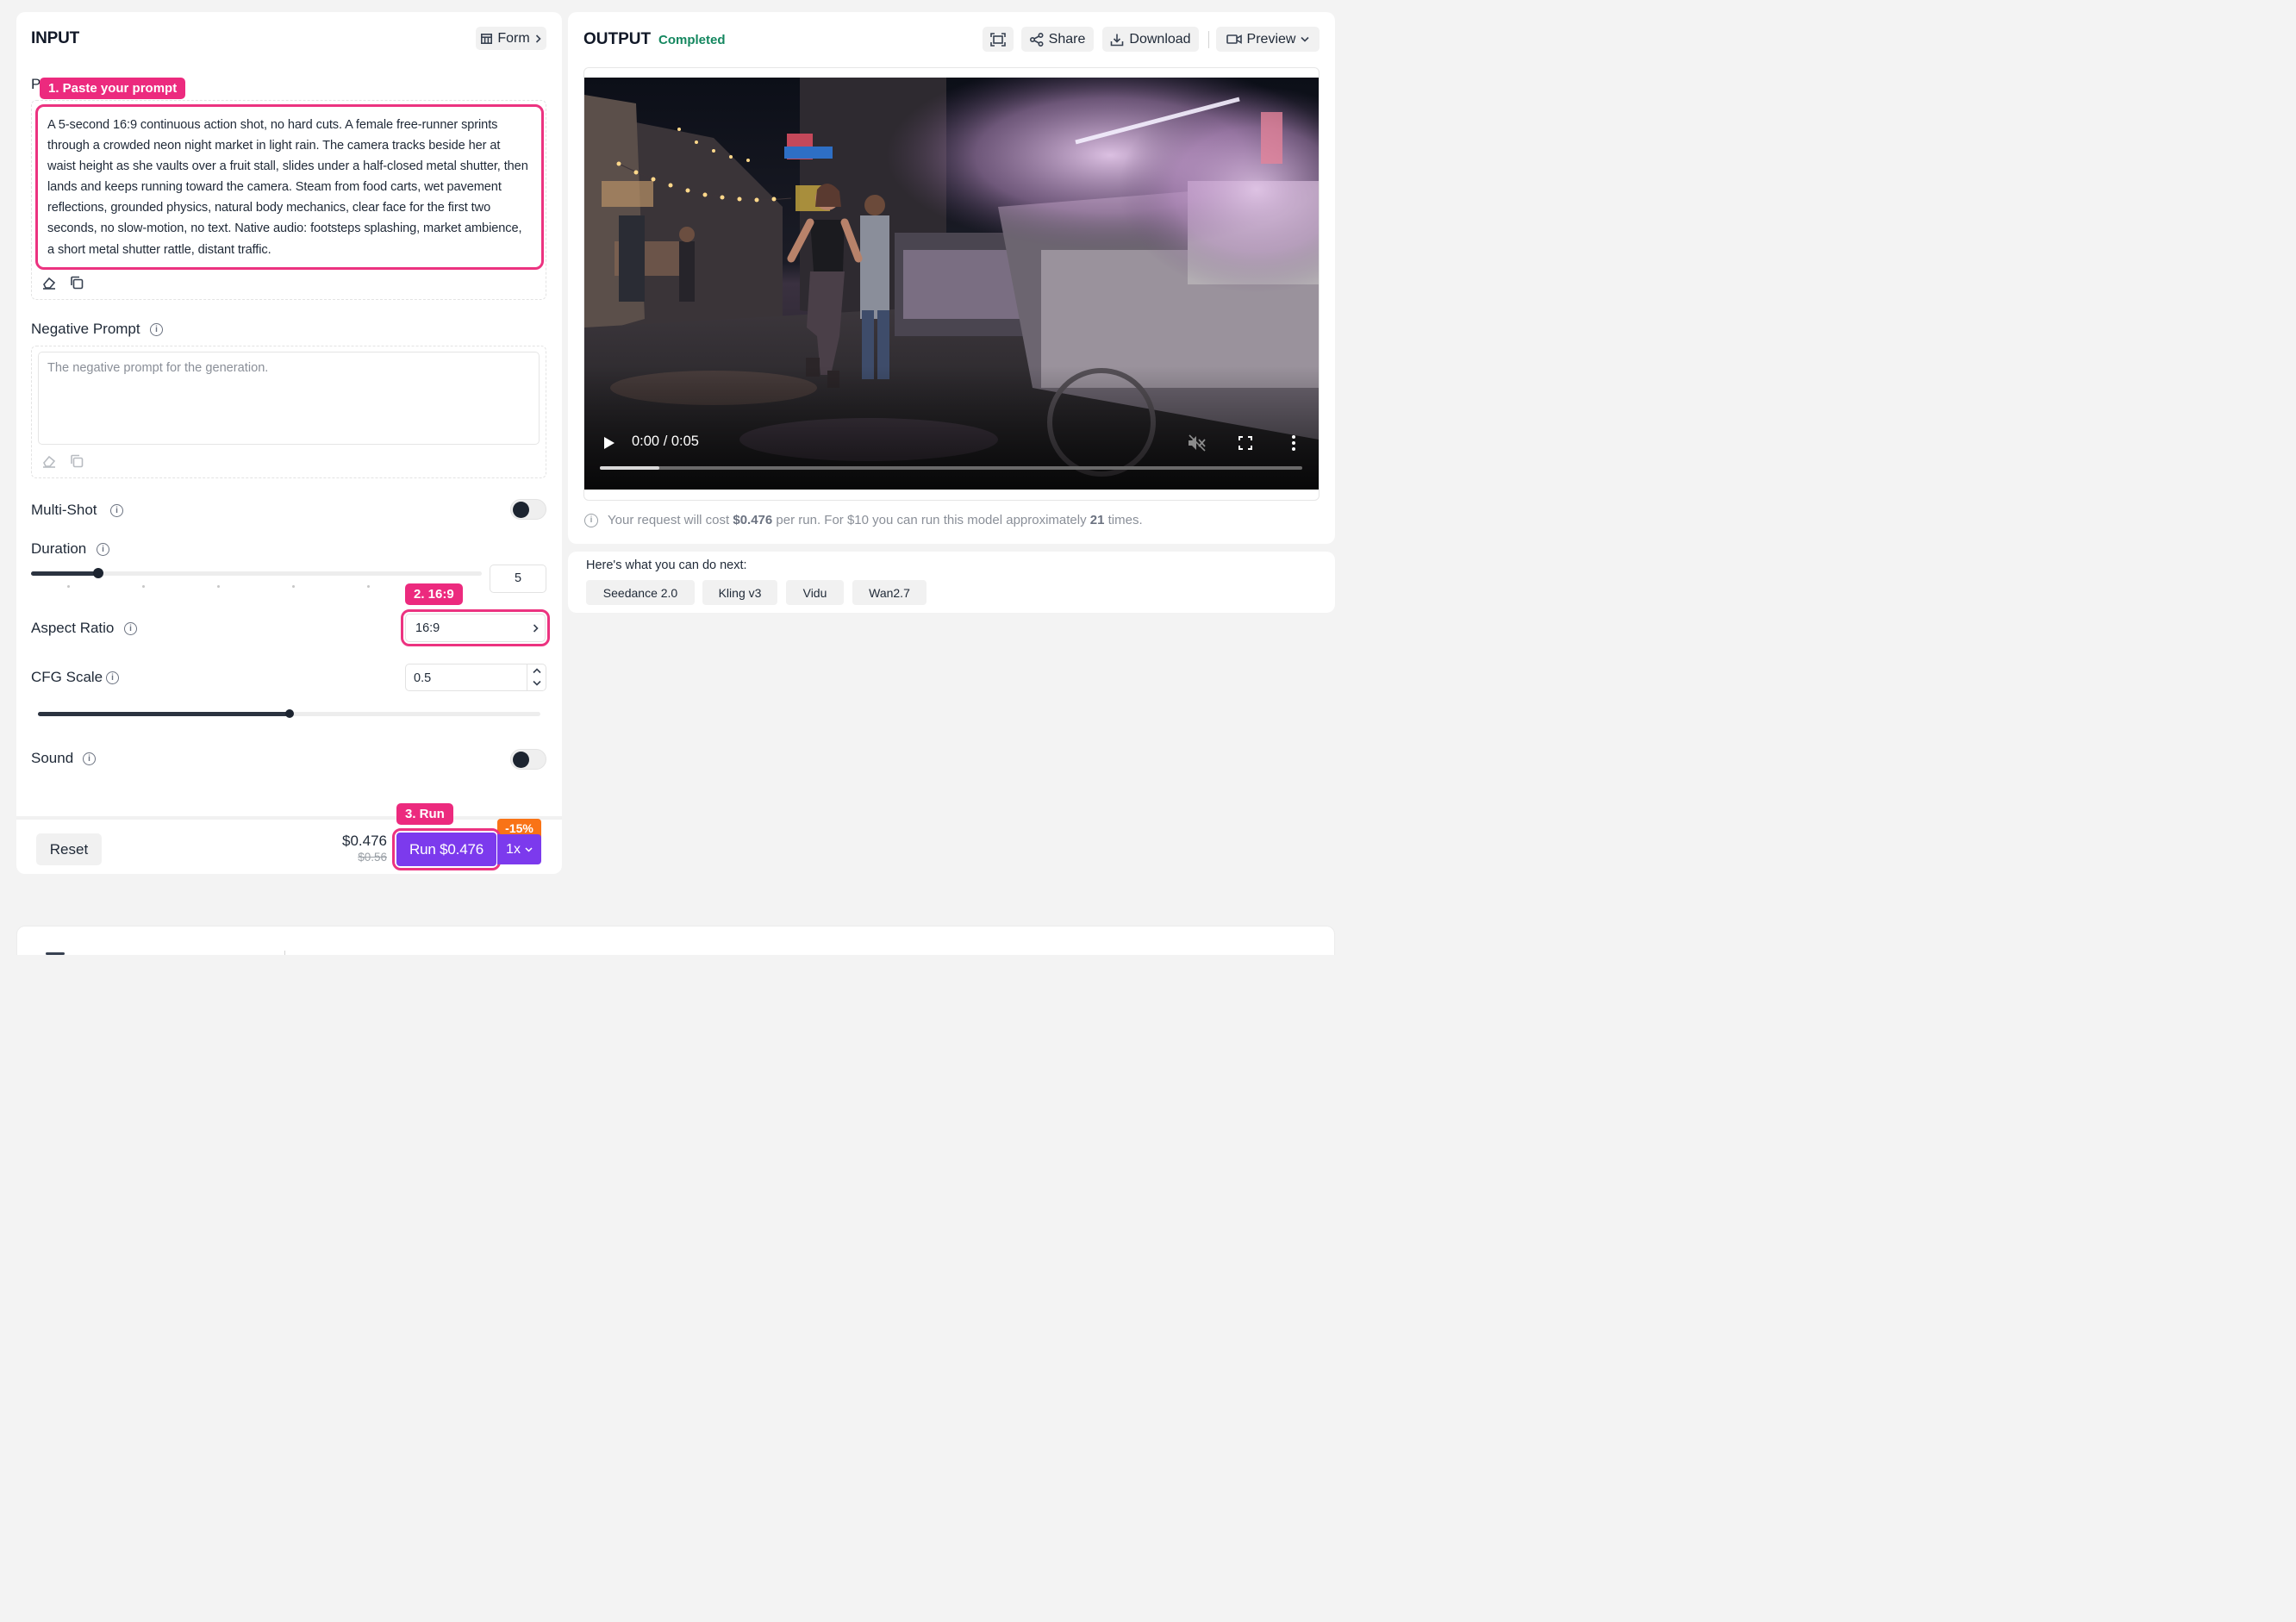 The width and height of the screenshot is (2296, 1622). I want to click on form-view-label: Form, so click(513, 38).